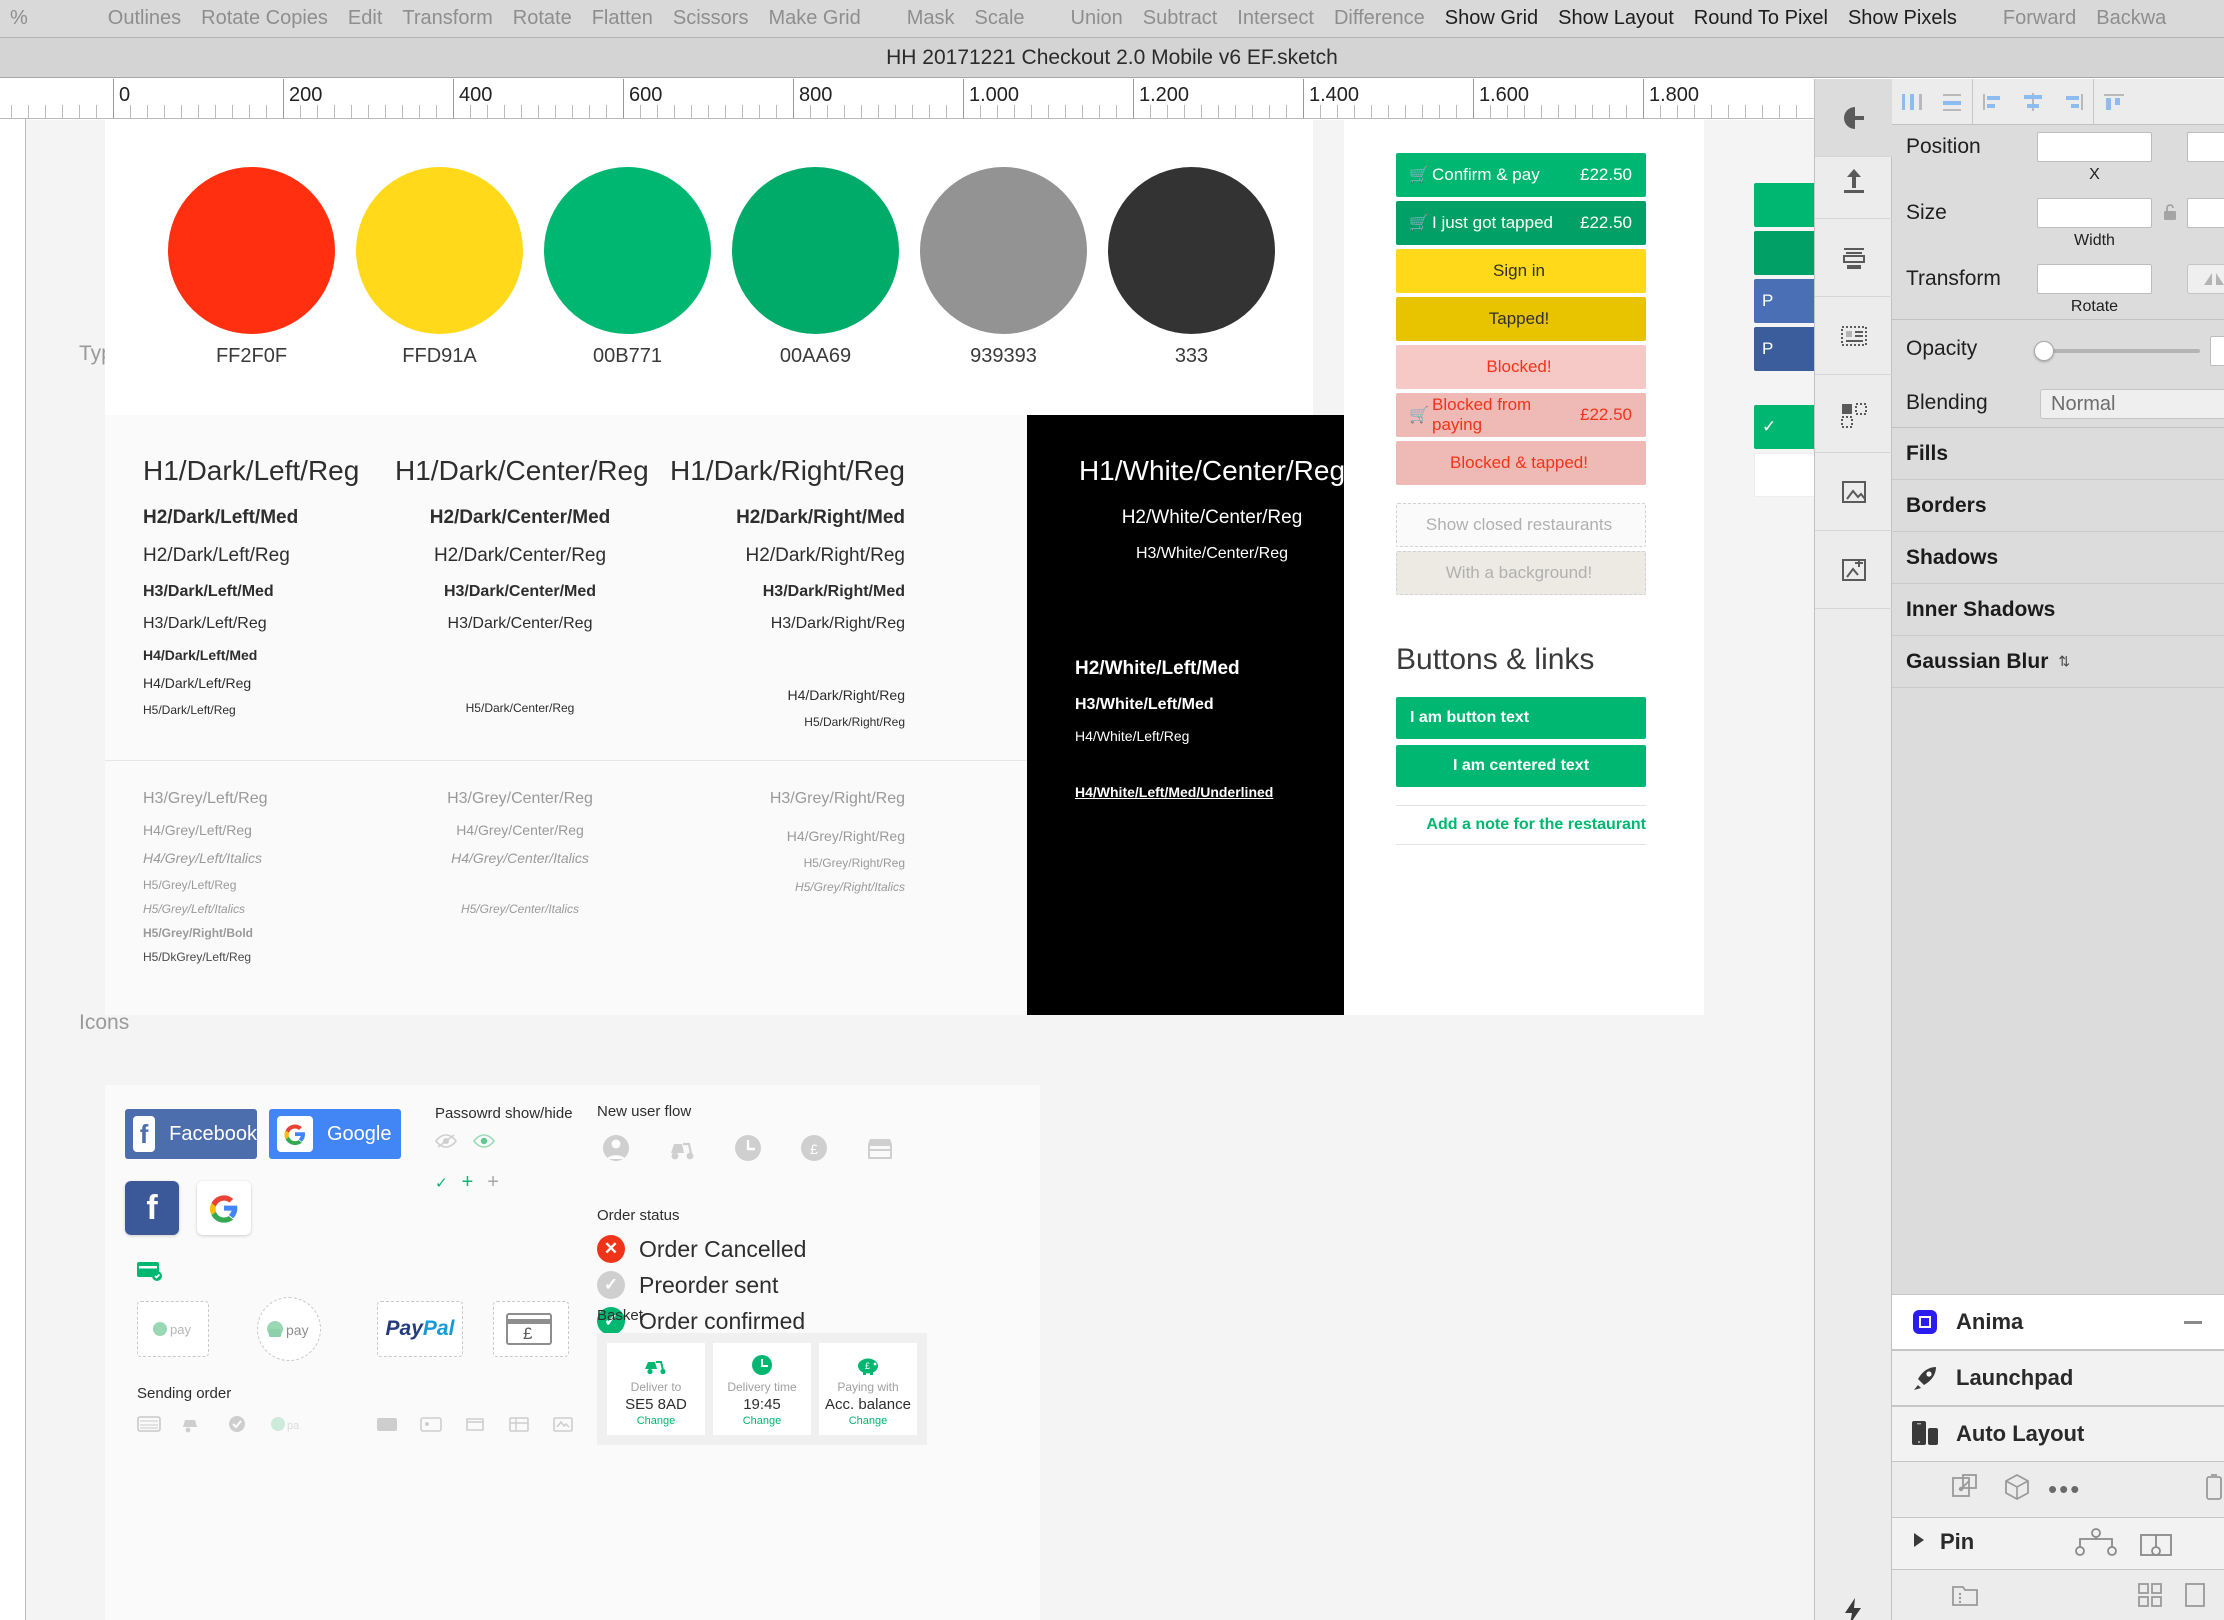 The image size is (2224, 1620). Describe the element at coordinates (2058, 1434) in the screenshot. I see `plugin-row-auto-layout: Auto Layout` at that location.